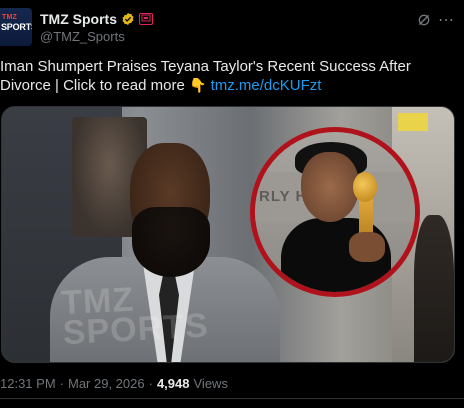 The image size is (464, 408). I want to click on tweet-meta: 12:31 PM · Mar 29, 2026 · 4,948 Views, so click(114, 383).